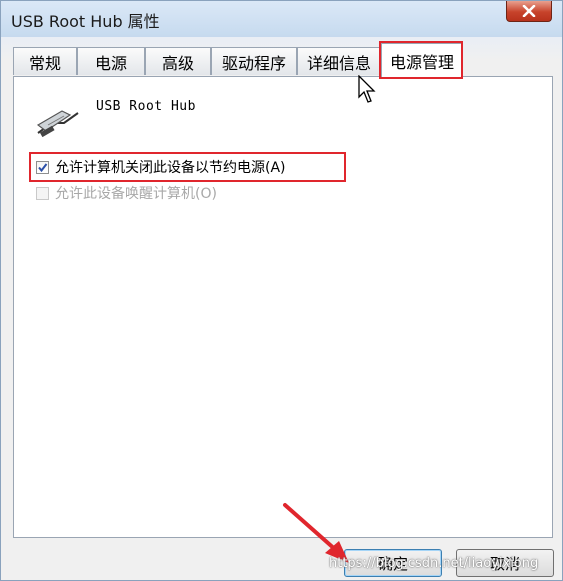 The image size is (563, 581). Describe the element at coordinates (254, 61) in the screenshot. I see `tab-driver: 驱动程序` at that location.